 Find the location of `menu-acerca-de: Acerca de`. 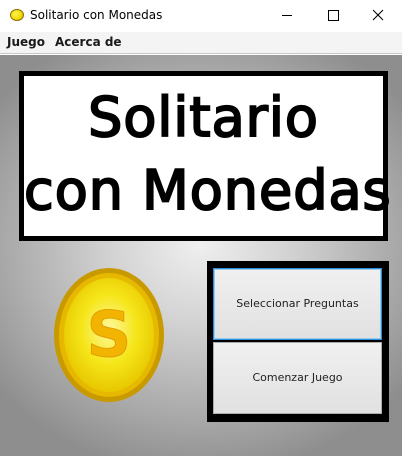

menu-acerca-de: Acerca de is located at coordinates (88, 42).